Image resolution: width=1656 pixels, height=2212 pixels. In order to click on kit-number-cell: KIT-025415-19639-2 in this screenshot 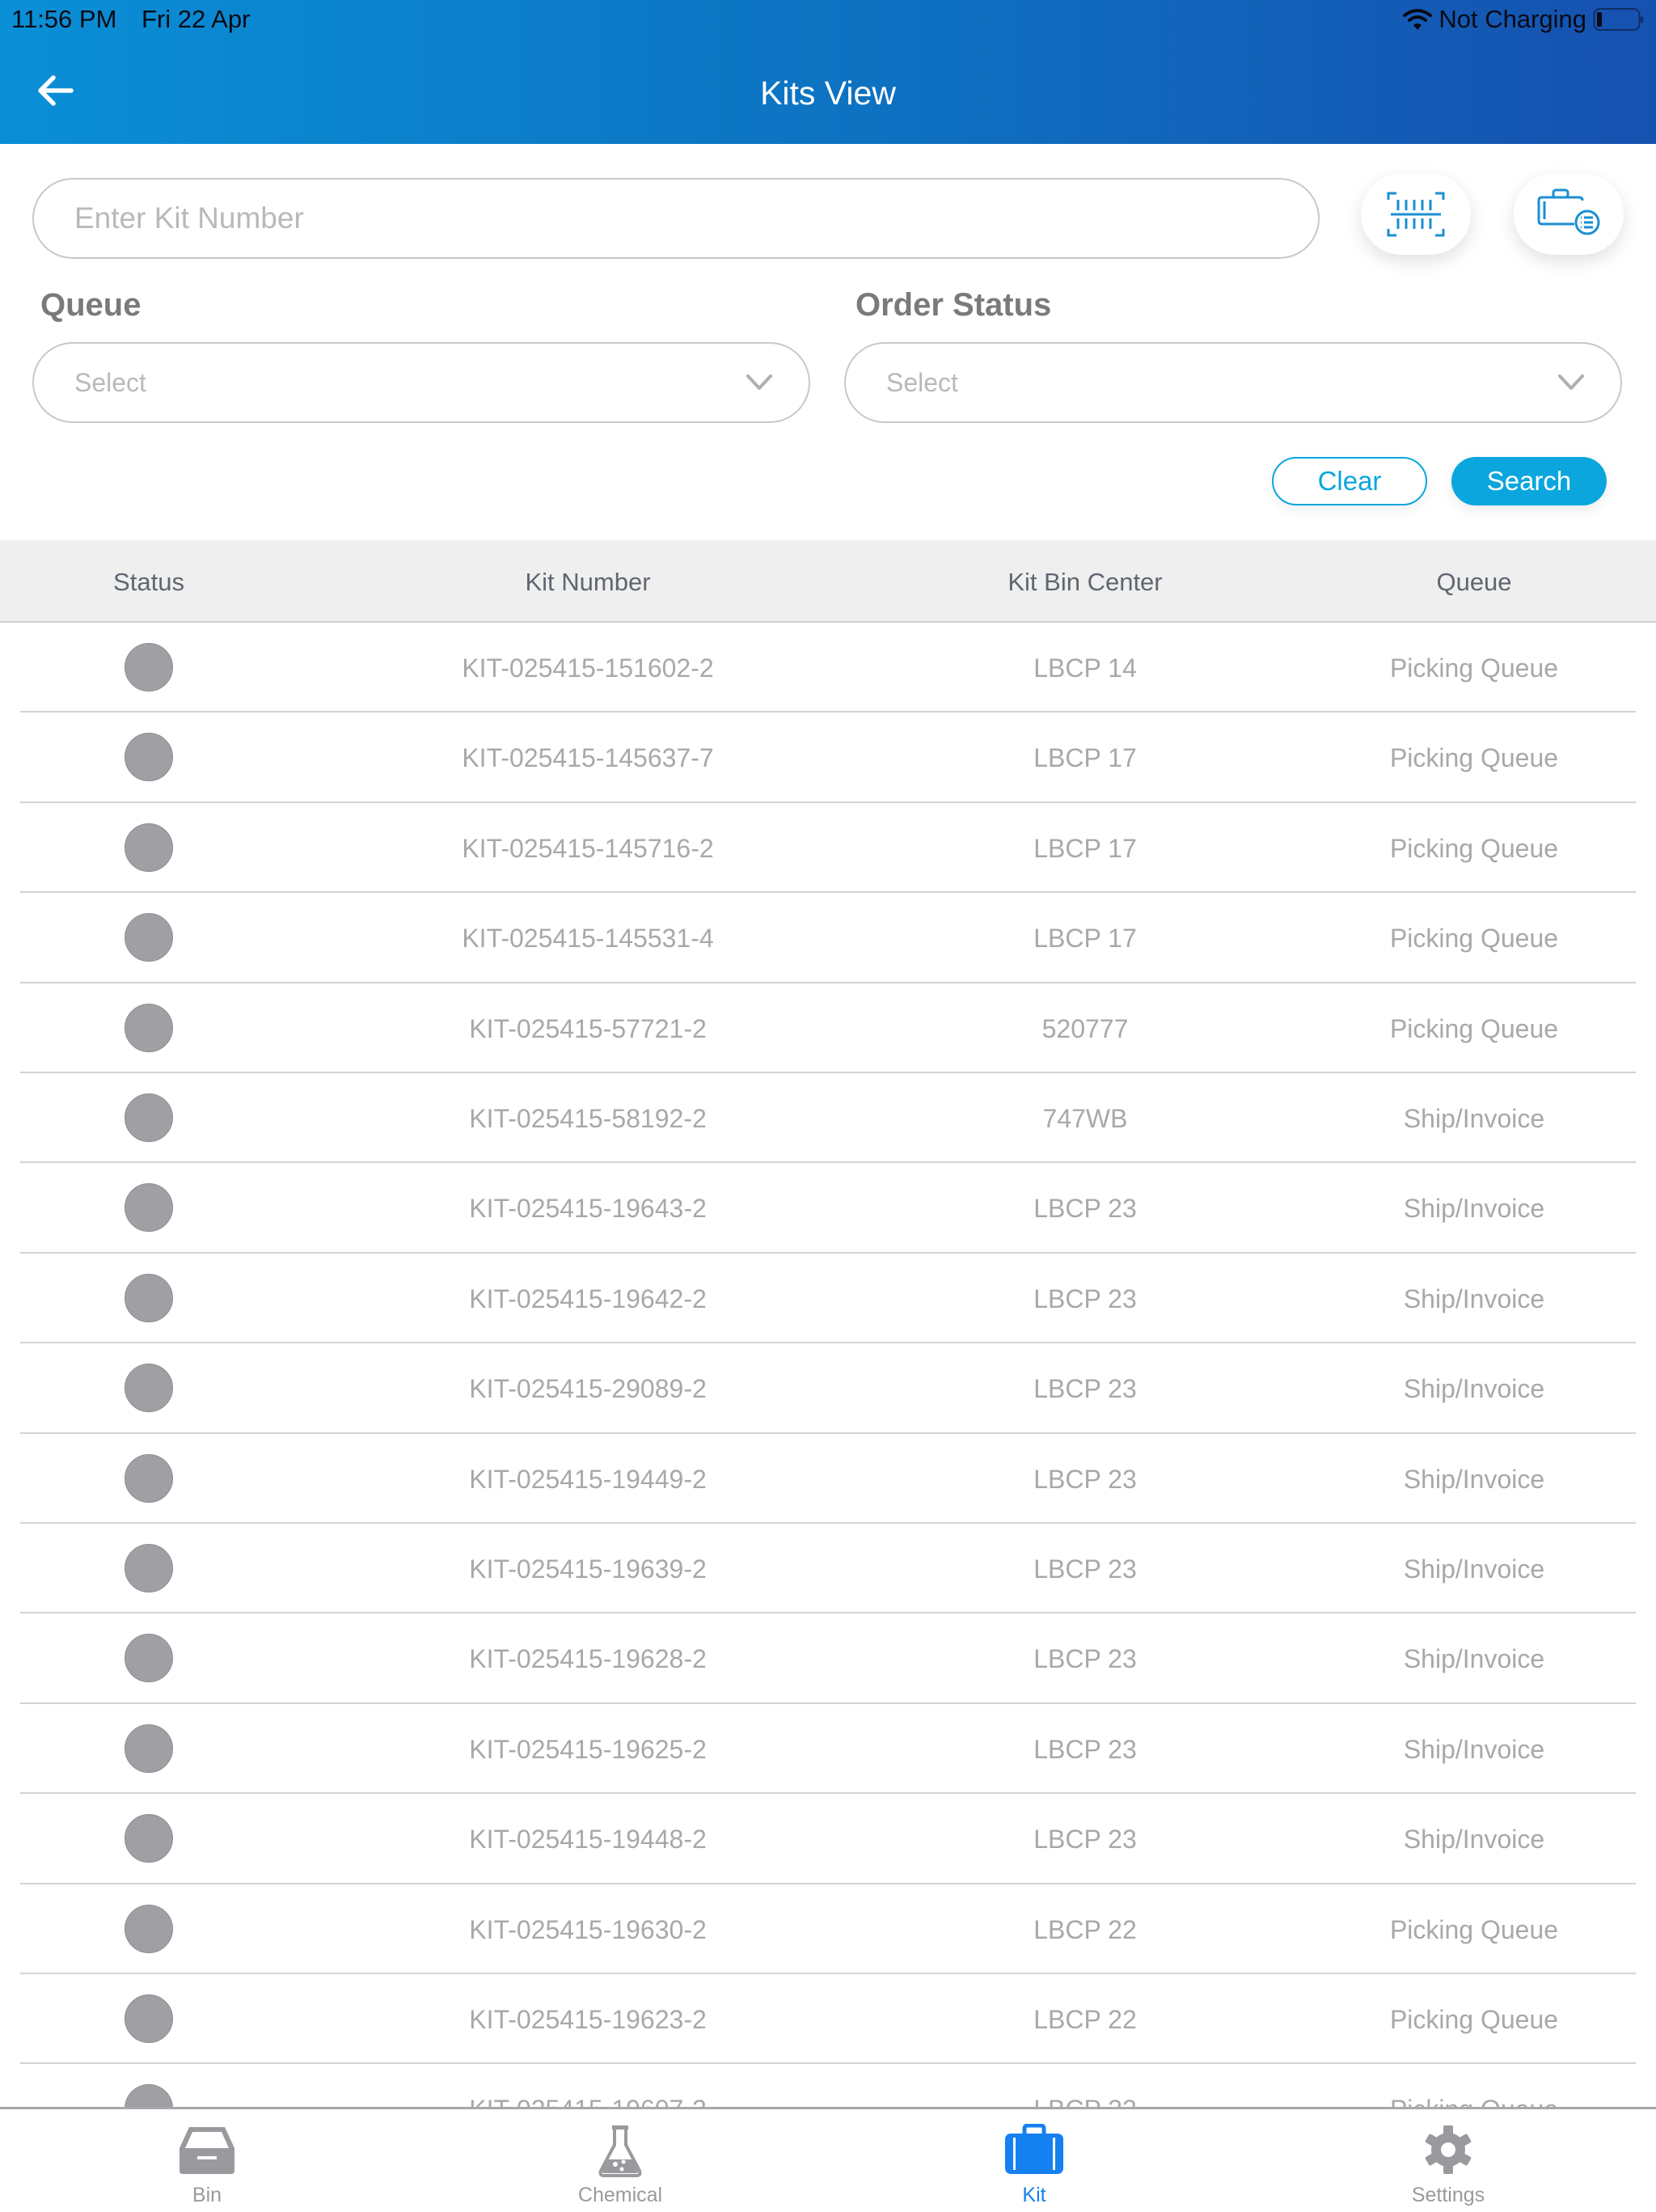, I will do `click(588, 1569)`.